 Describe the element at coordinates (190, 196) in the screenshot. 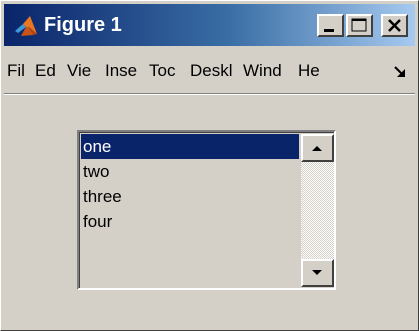

I see `list-item-three: three` at that location.